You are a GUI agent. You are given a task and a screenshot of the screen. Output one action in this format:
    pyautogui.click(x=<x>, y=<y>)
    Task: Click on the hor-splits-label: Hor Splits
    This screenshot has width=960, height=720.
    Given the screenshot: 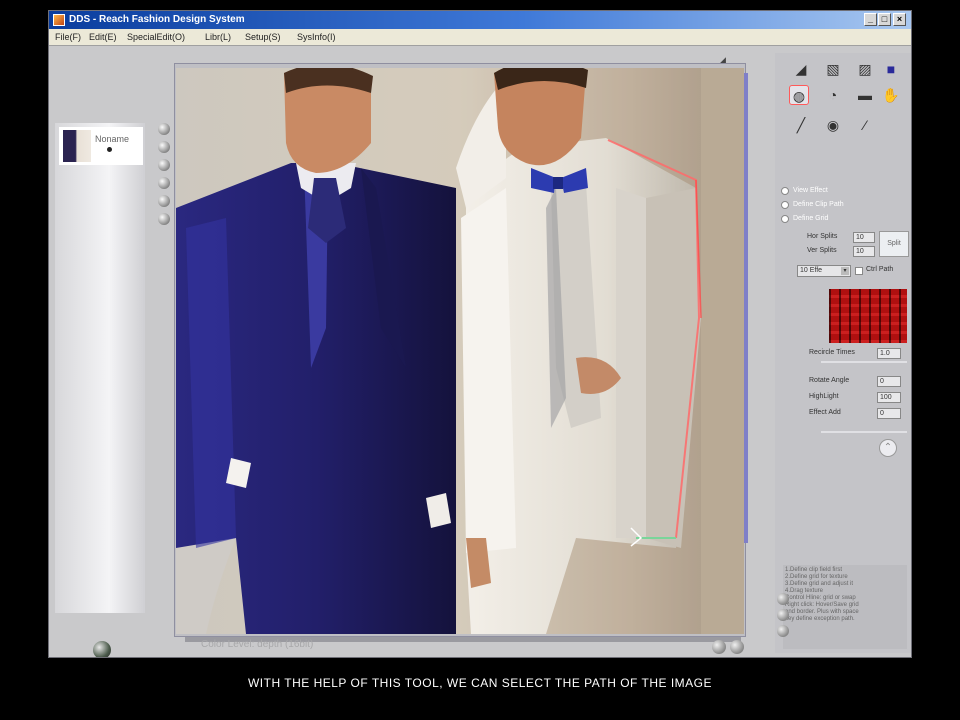 What is the action you would take?
    pyautogui.click(x=822, y=236)
    